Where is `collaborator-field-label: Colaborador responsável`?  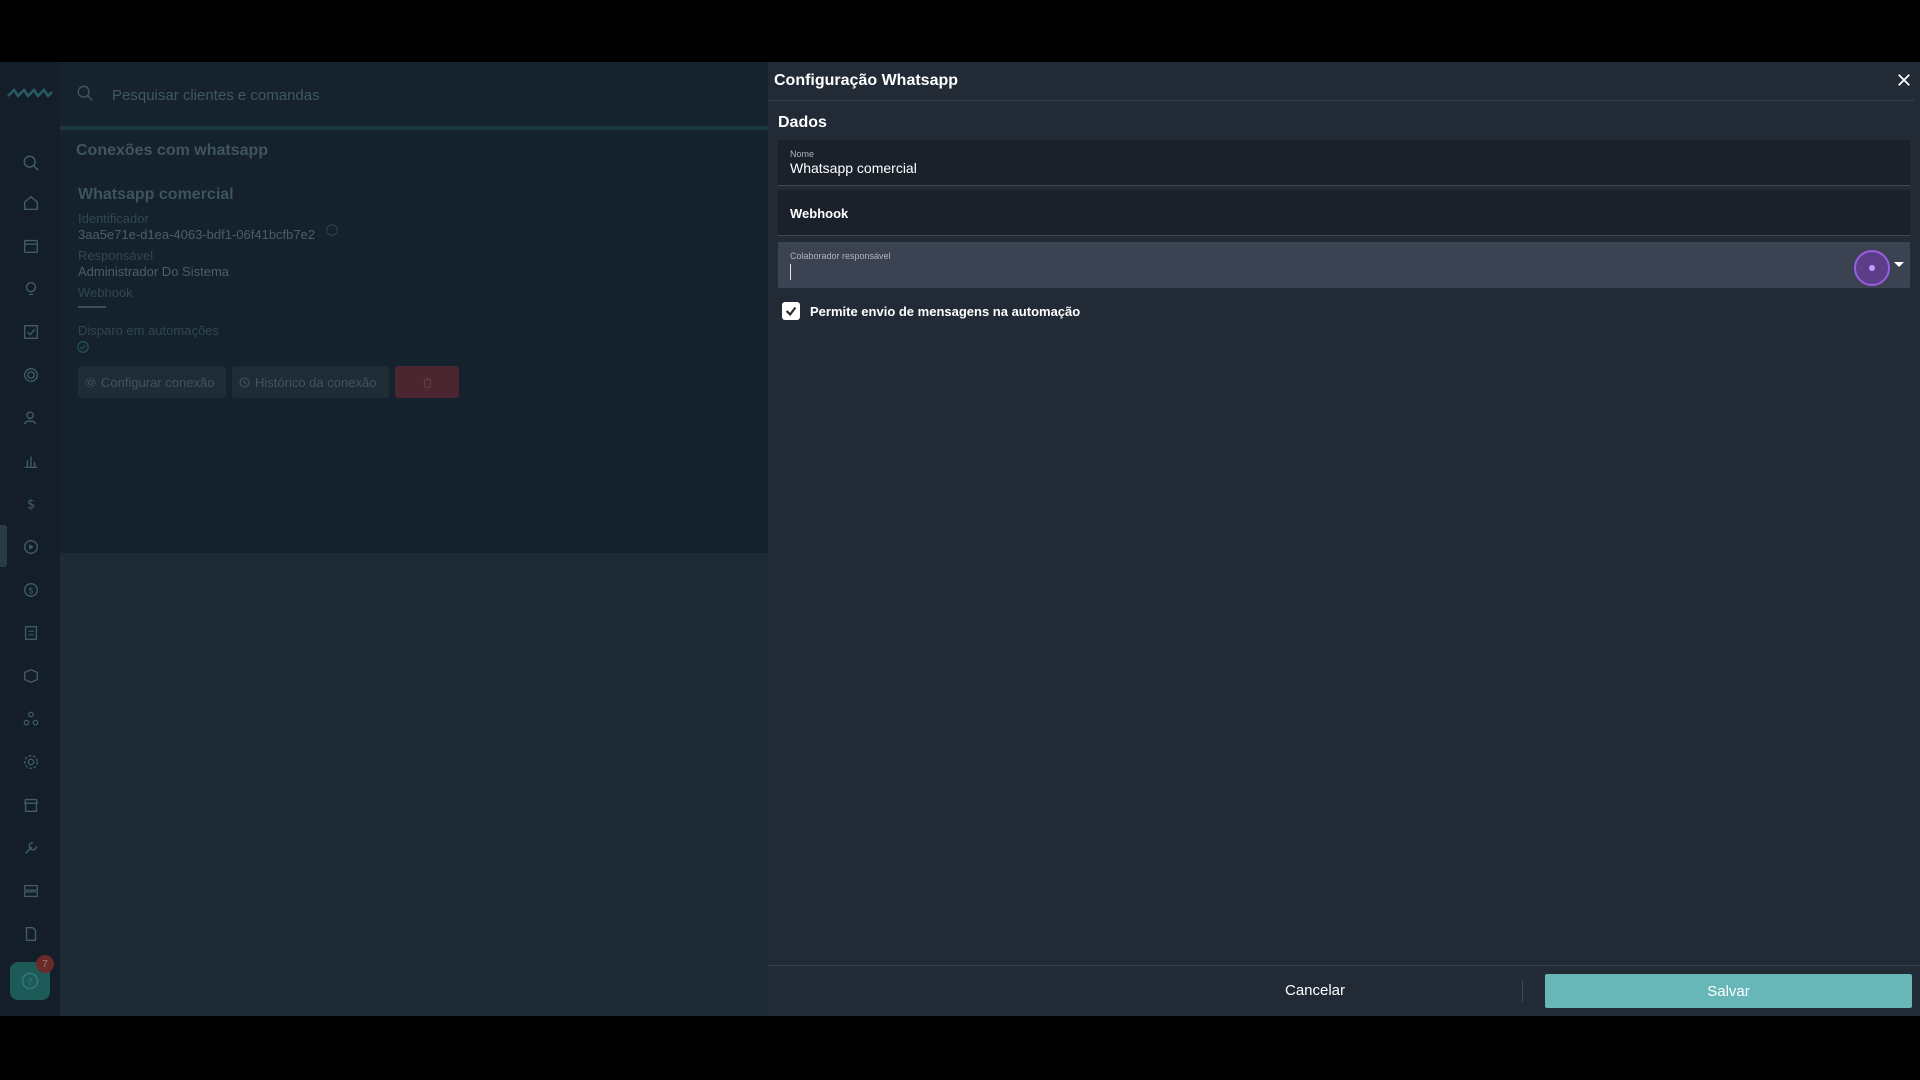 collaborator-field-label: Colaborador responsável is located at coordinates (840, 256).